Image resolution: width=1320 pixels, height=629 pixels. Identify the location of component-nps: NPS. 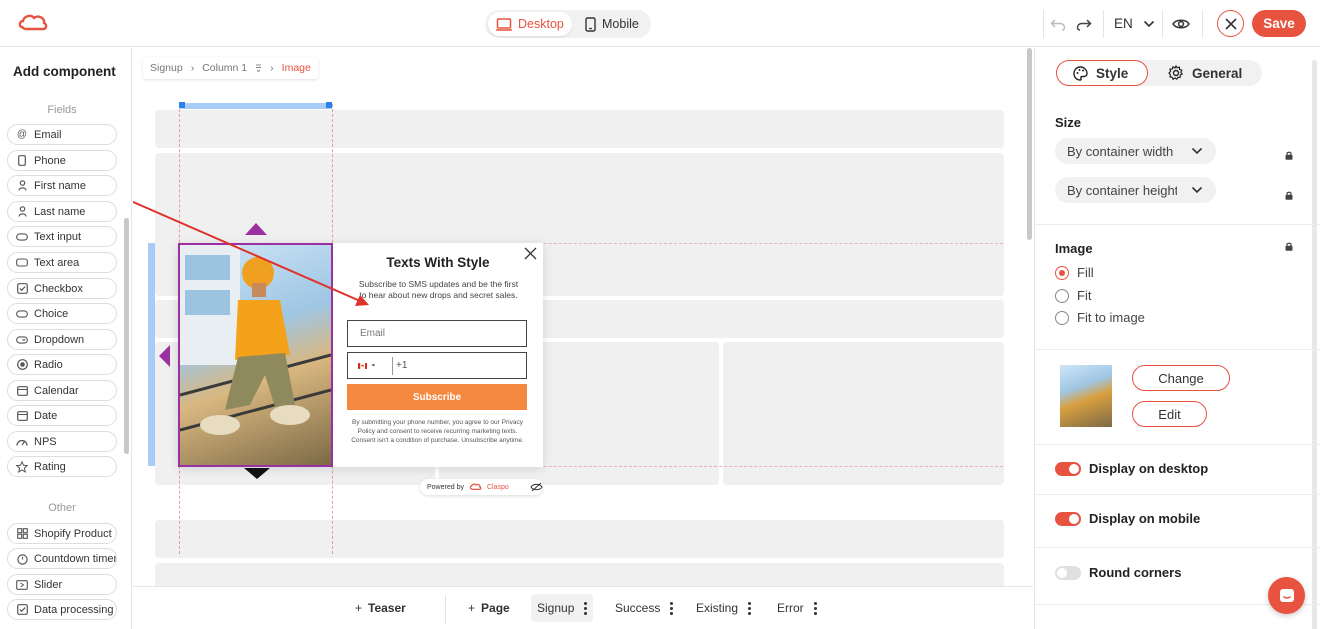
(62, 441).